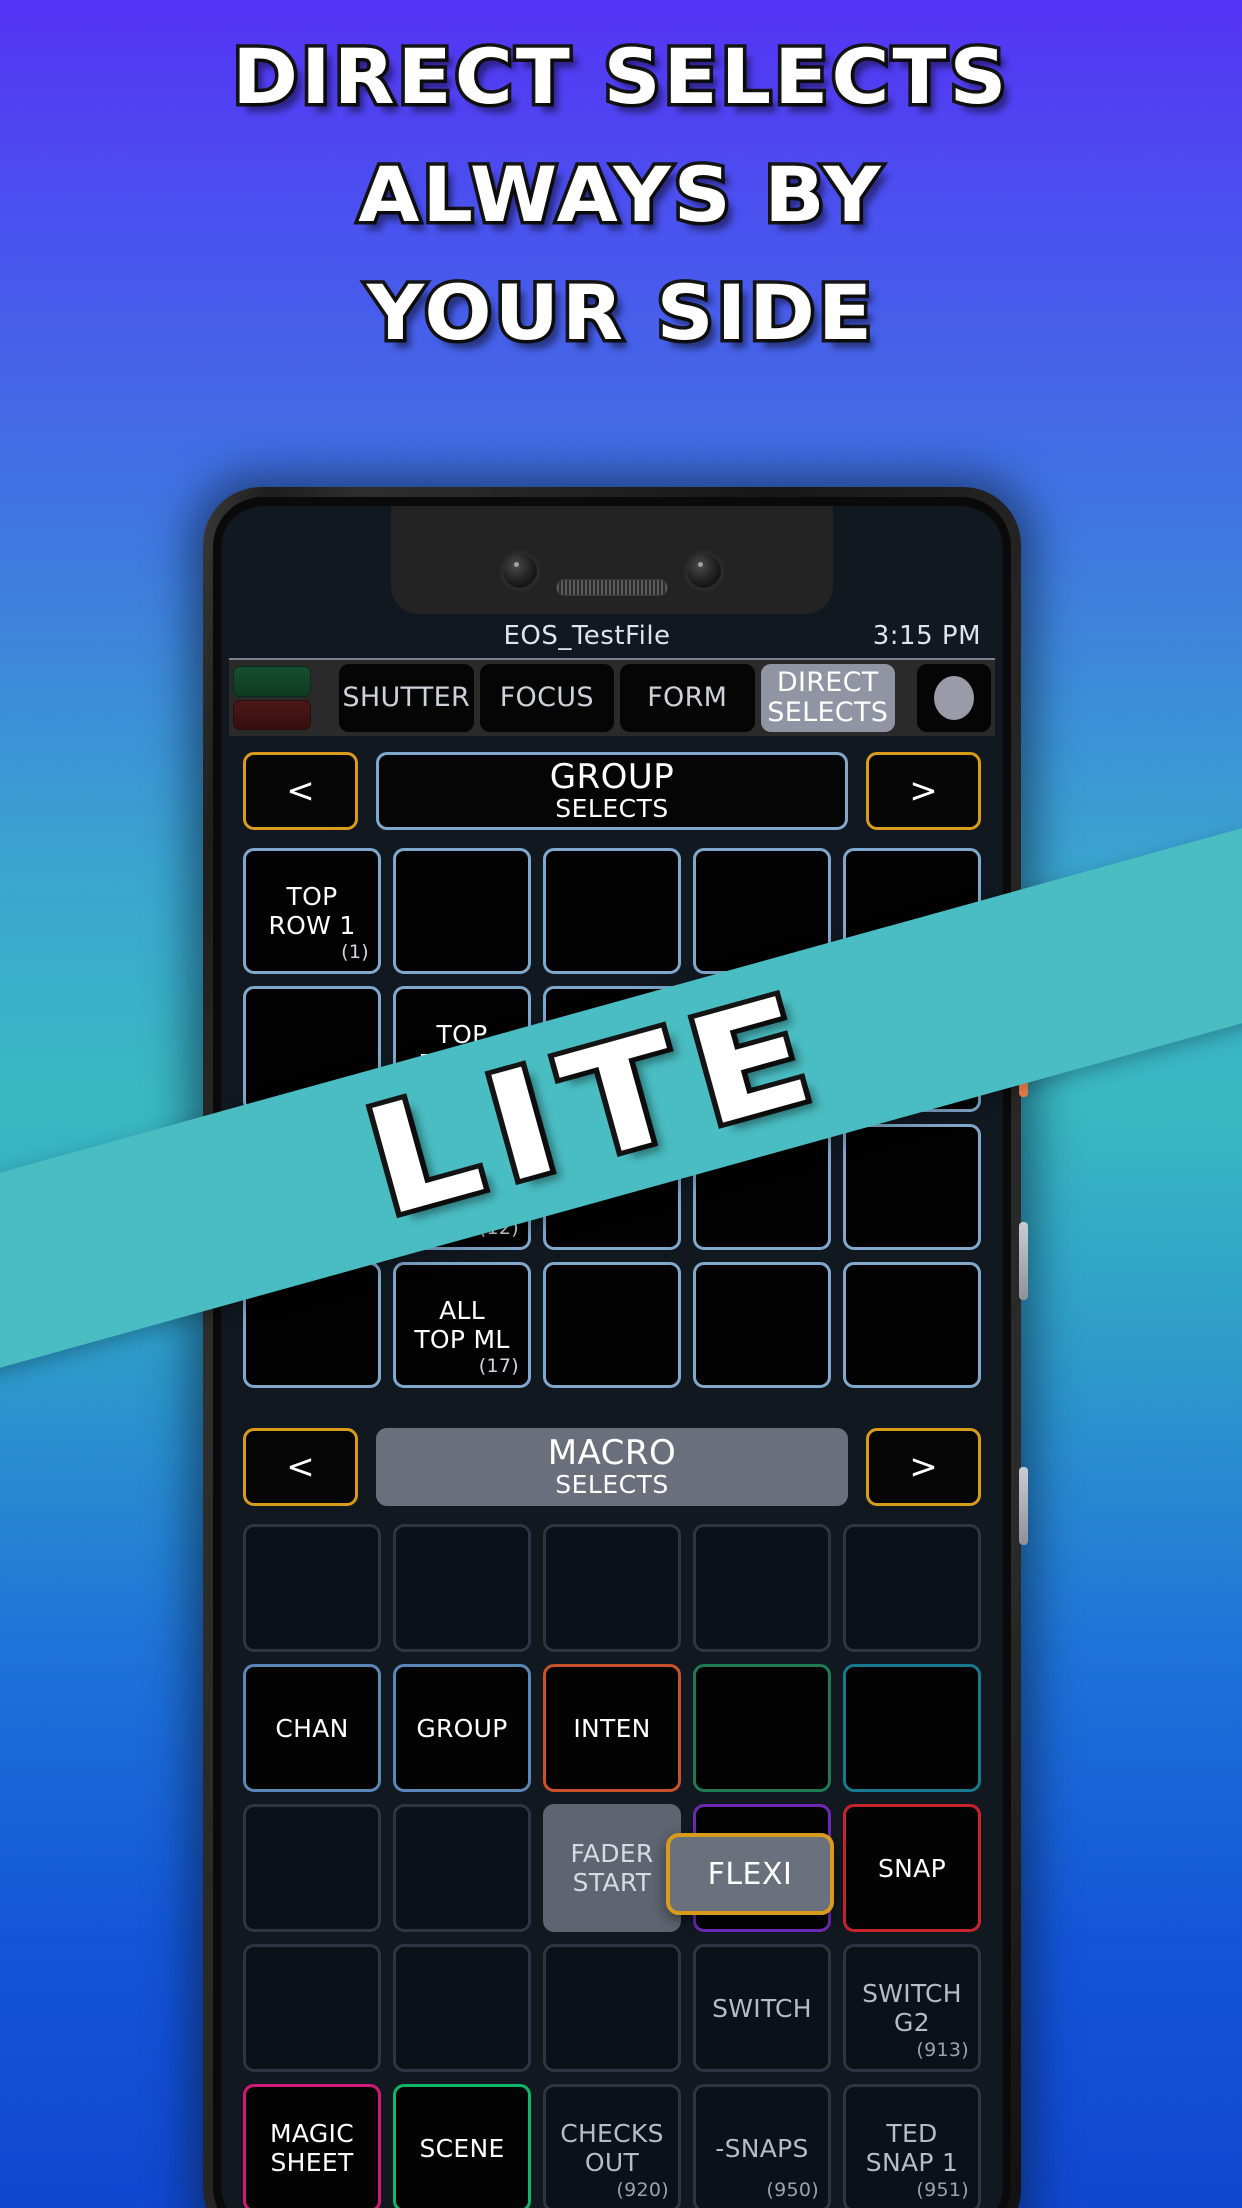 This screenshot has width=1242, height=2208. Describe the element at coordinates (546, 698) in the screenshot. I see `tab-focus: FOCUS` at that location.